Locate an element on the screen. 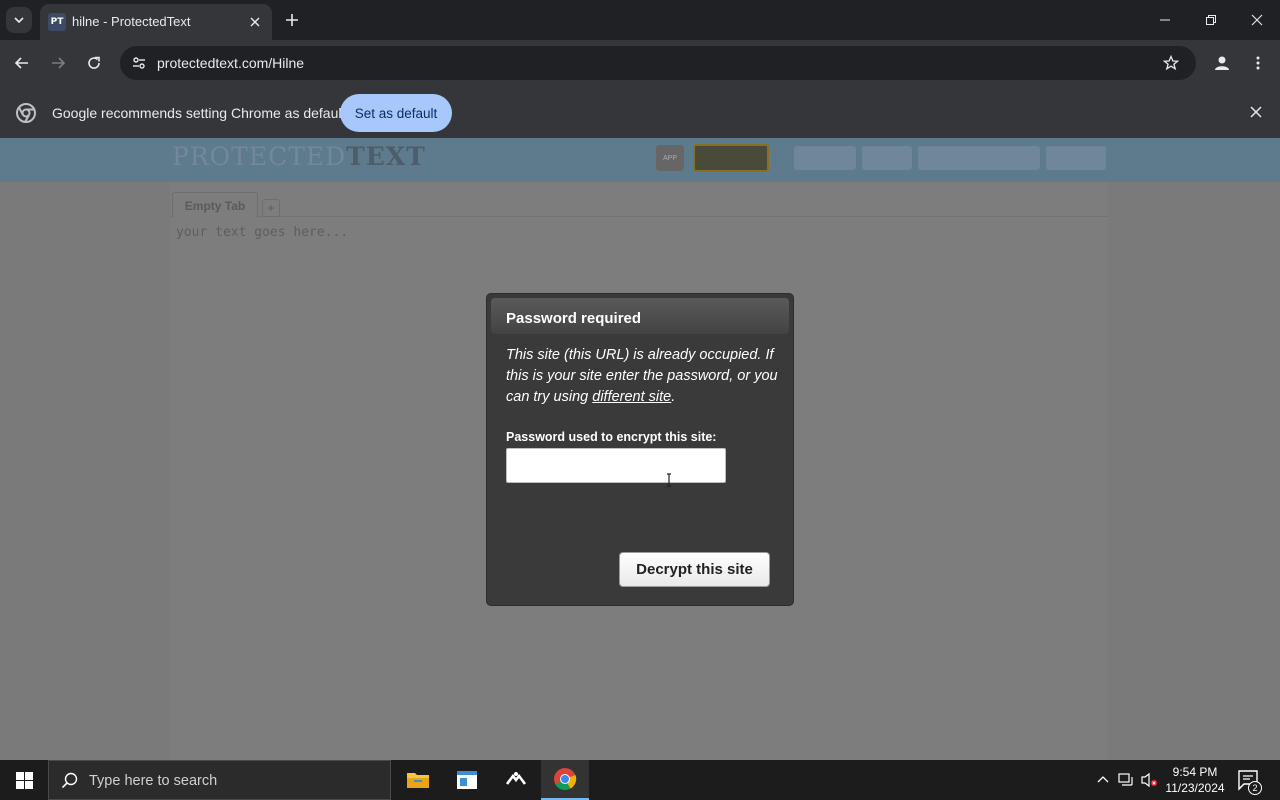 The width and height of the screenshot is (1280, 800). tray-expand-button is located at coordinates (1103, 780).